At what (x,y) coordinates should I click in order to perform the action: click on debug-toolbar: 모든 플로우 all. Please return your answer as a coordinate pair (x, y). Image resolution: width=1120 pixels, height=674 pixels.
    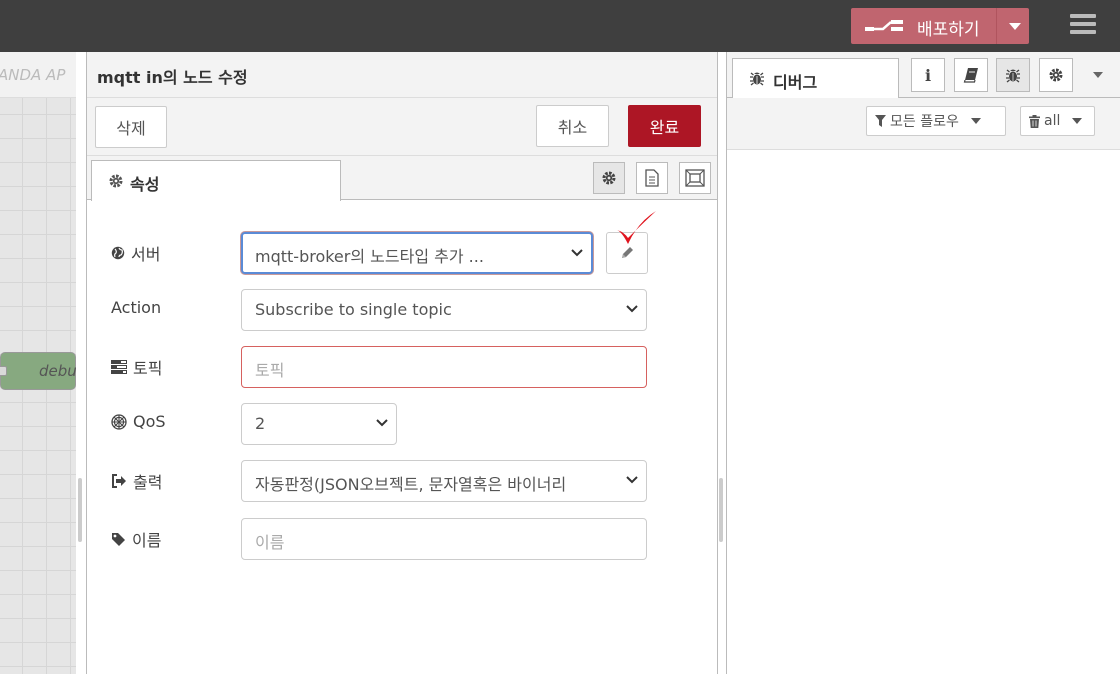
    Looking at the image, I should click on (923, 124).